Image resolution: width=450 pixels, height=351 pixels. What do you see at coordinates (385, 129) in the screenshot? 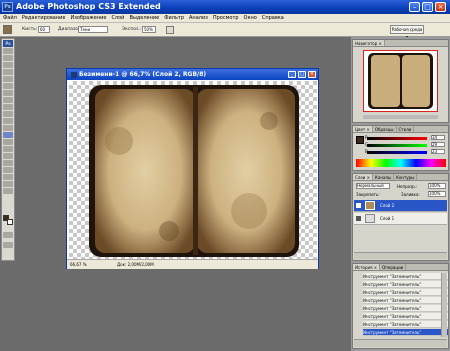
I see `tab-swatches: Образцы` at bounding box center [385, 129].